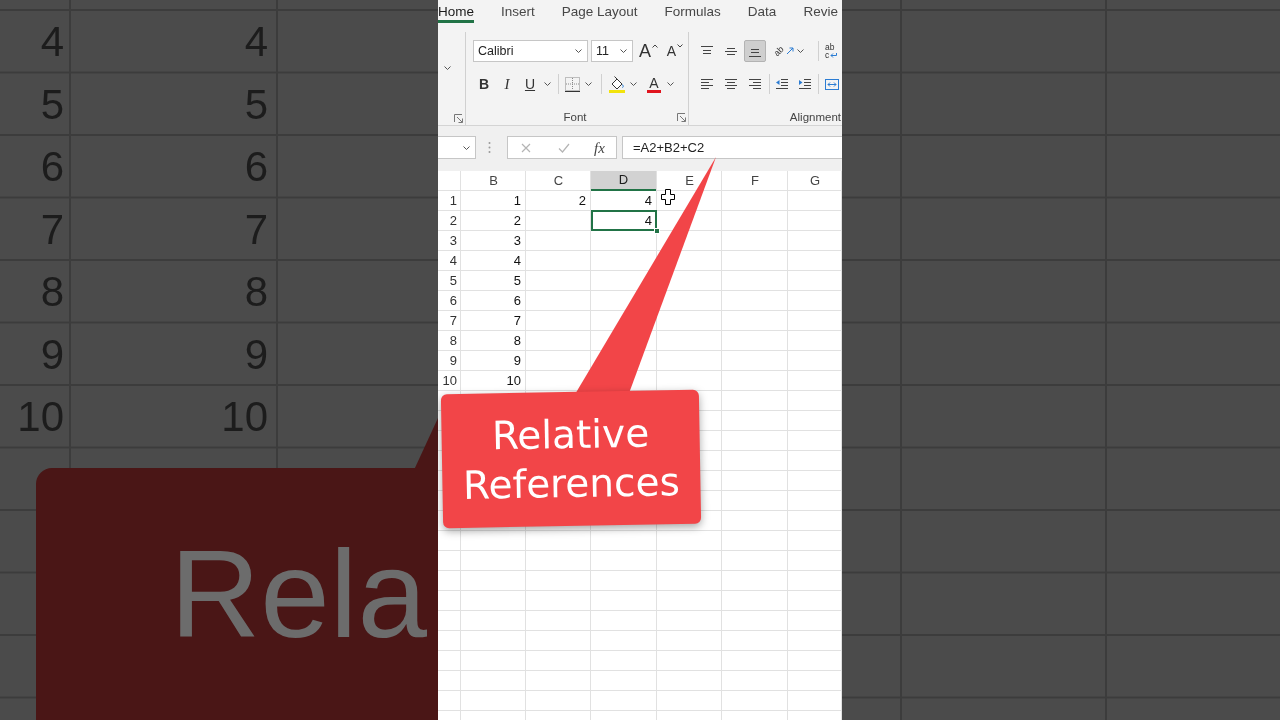  I want to click on row-header: 2, so click(449, 220).